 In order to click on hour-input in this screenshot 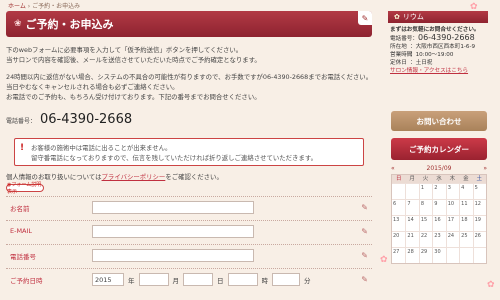, I will do `click(242, 279)`.